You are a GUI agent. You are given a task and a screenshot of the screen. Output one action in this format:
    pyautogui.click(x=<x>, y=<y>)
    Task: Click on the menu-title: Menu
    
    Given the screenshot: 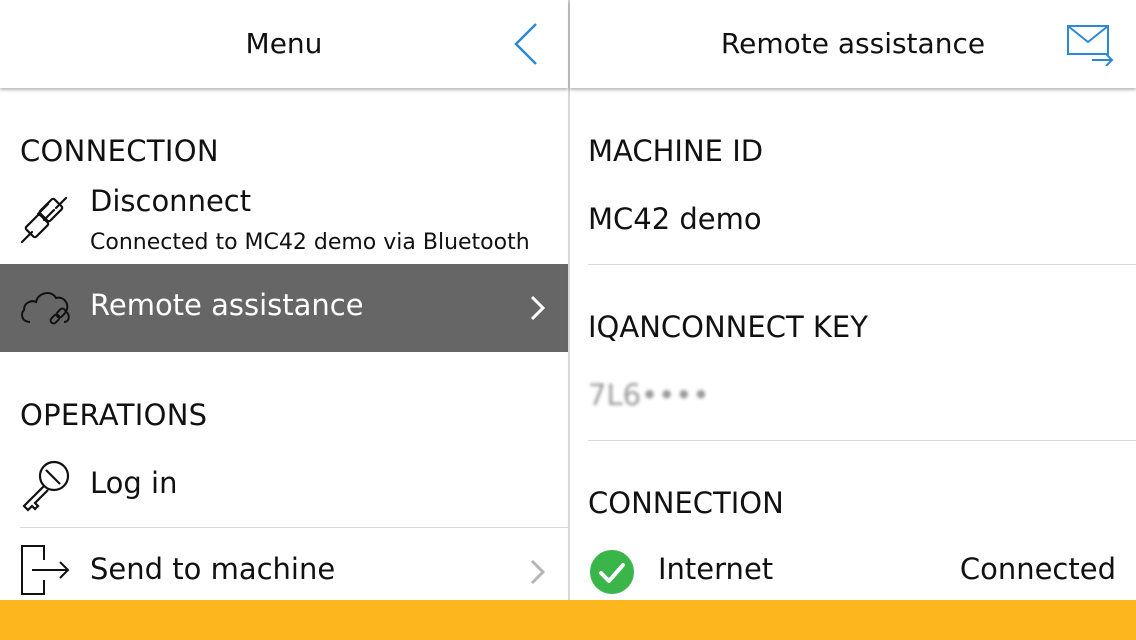 What is the action you would take?
    pyautogui.click(x=284, y=43)
    